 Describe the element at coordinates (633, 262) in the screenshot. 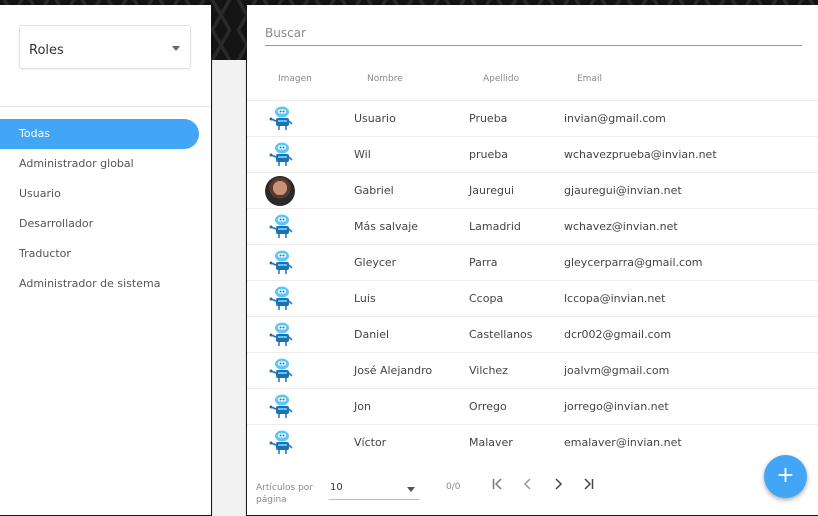

I see `cell-email: gleycerparra@gmail.com` at that location.